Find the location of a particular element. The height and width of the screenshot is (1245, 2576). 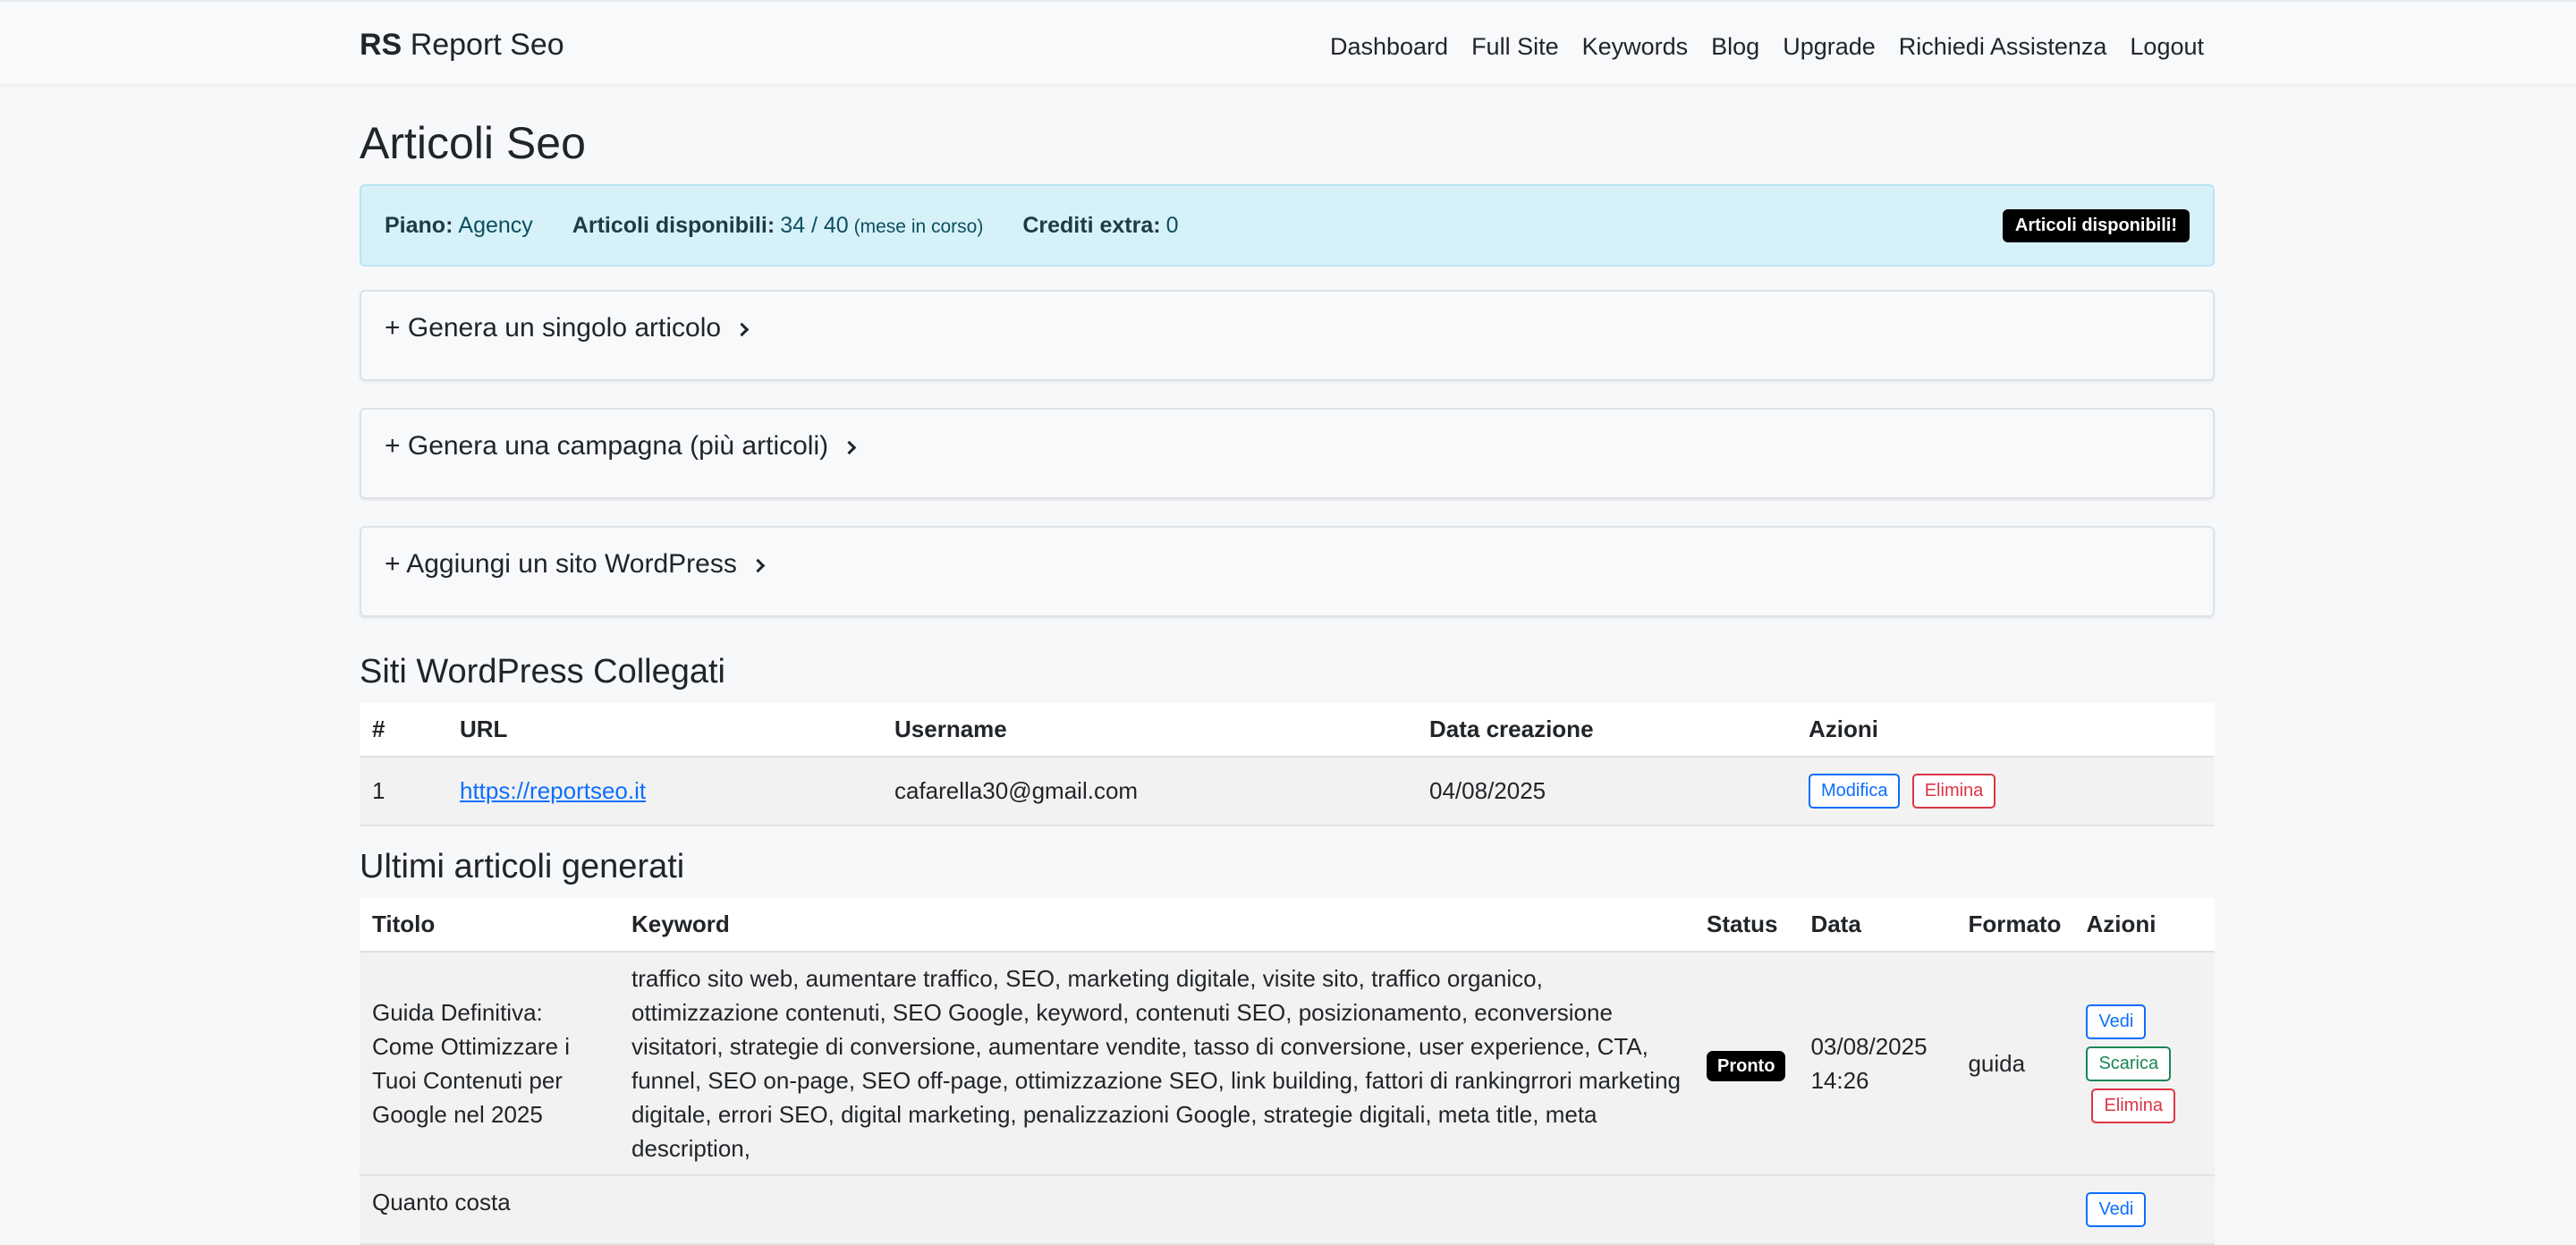

table-row: Quanto costa Vedi is located at coordinates (1287, 1210).